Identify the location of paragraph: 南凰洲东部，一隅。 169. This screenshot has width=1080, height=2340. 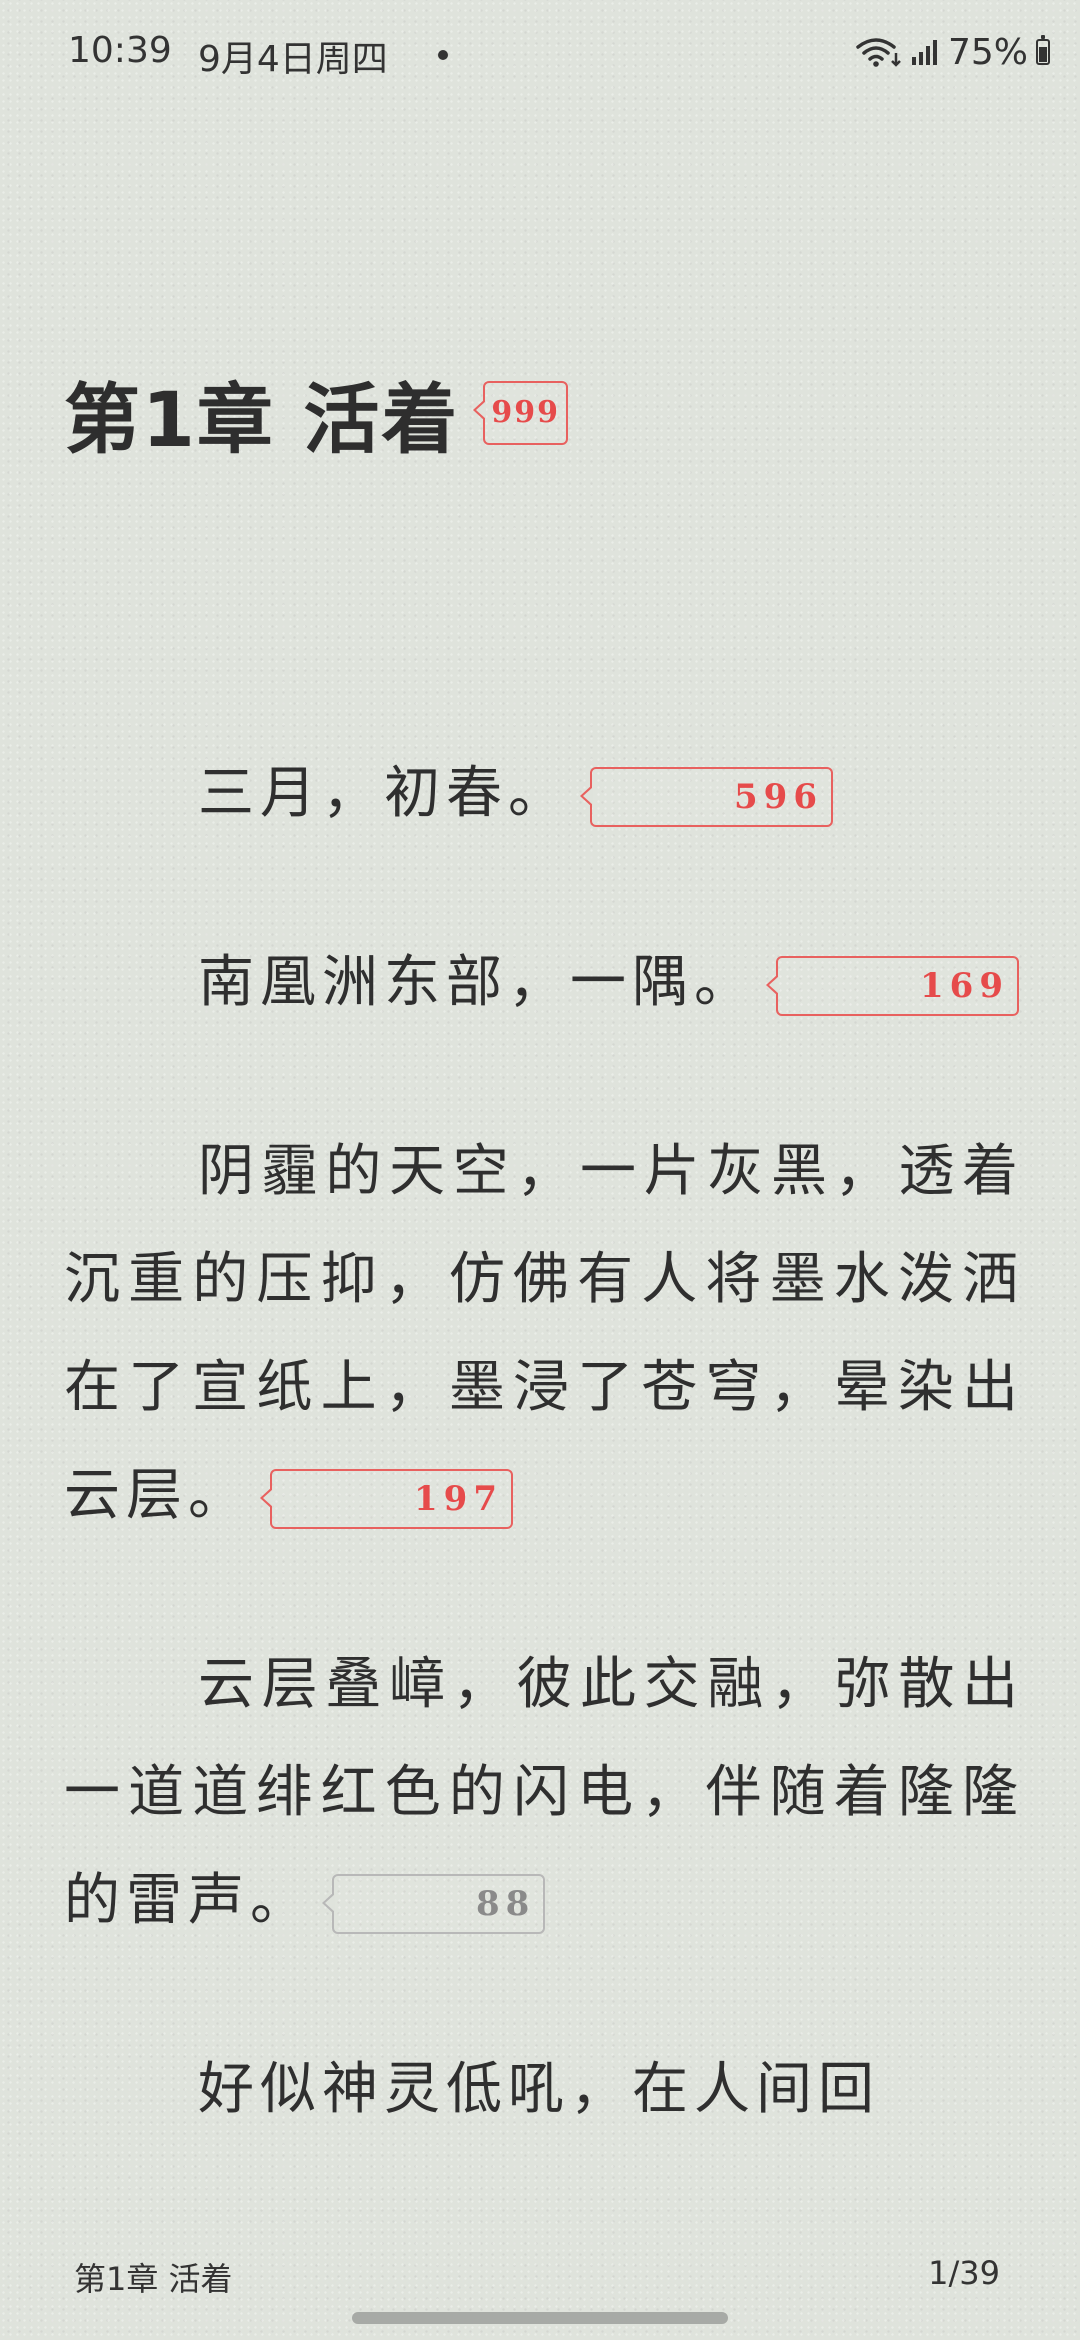
(544, 983).